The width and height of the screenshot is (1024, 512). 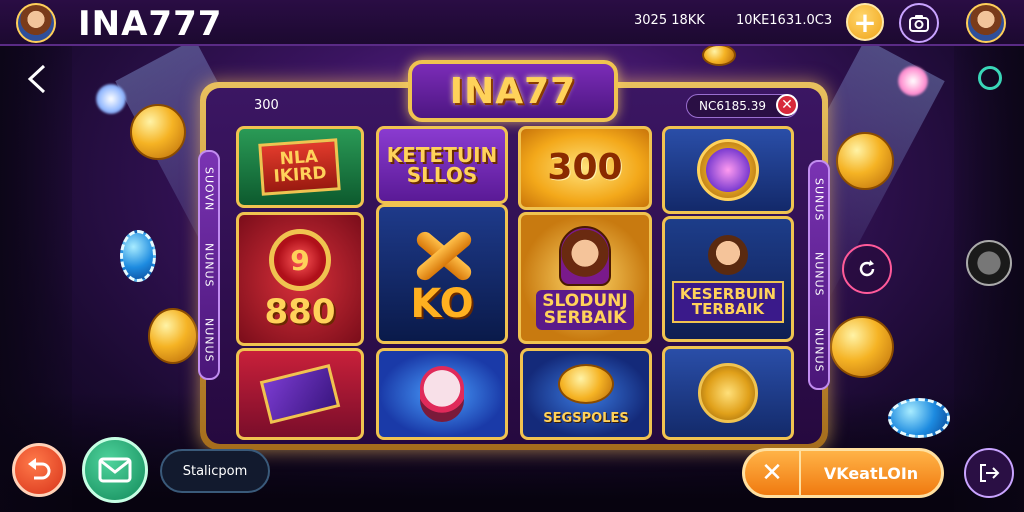 I want to click on back-button, so click(x=37, y=79).